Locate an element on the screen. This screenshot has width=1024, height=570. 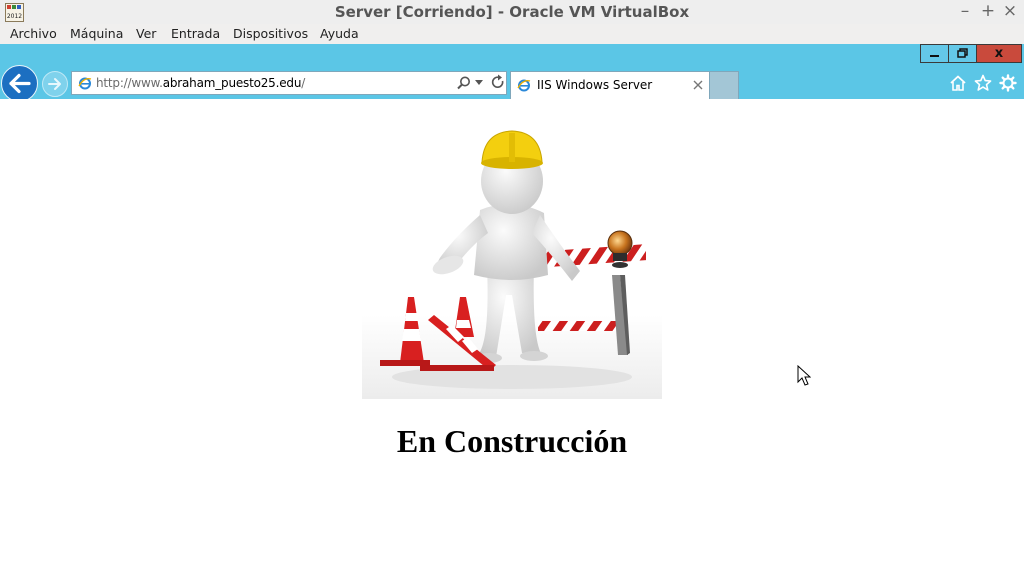
back-button is located at coordinates (19, 83).